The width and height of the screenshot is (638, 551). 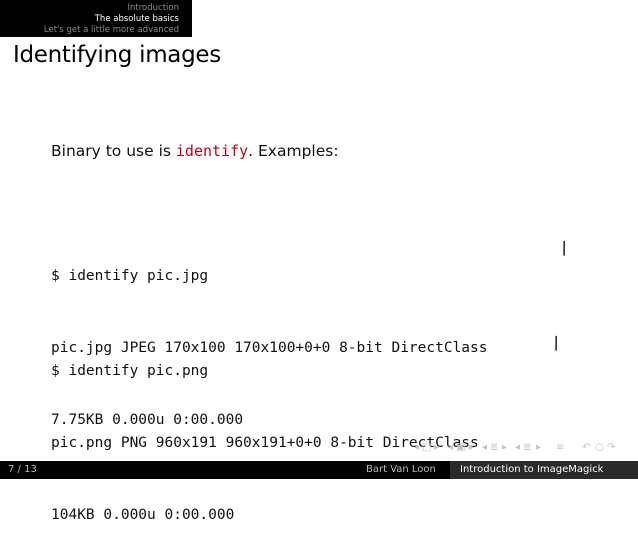 I want to click on footer-talk-title: Introduction to ImageMagick, so click(x=532, y=469).